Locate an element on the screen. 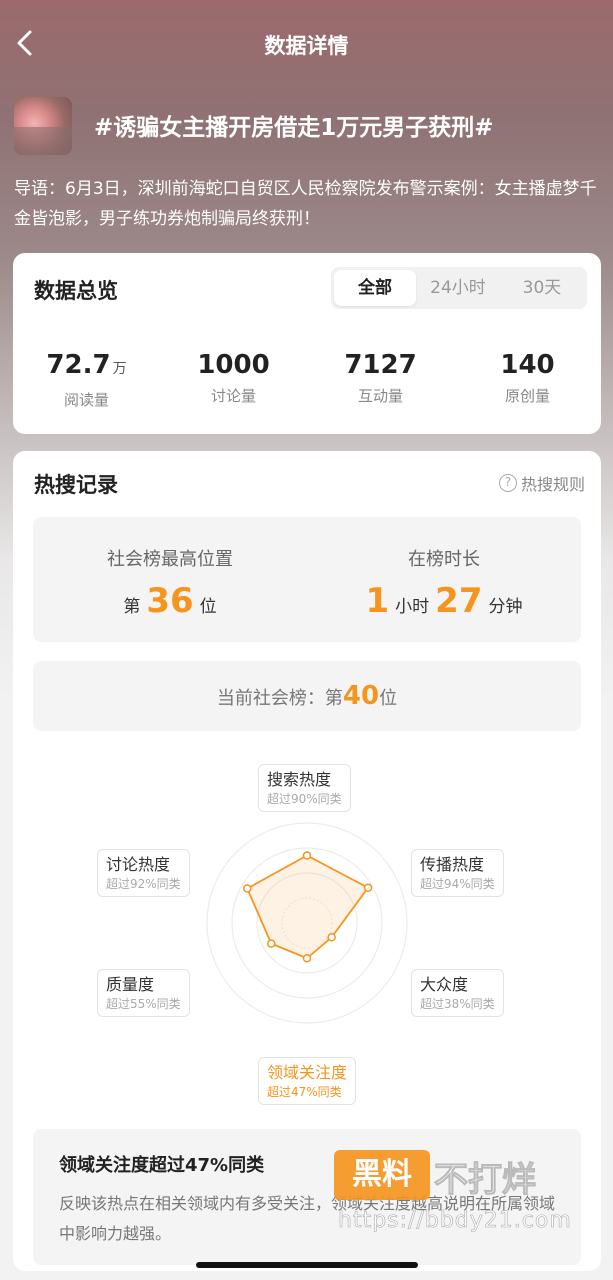 The image size is (613, 1280). radar-tag-popularity: 大众度 超过38%同类 is located at coordinates (457, 993).